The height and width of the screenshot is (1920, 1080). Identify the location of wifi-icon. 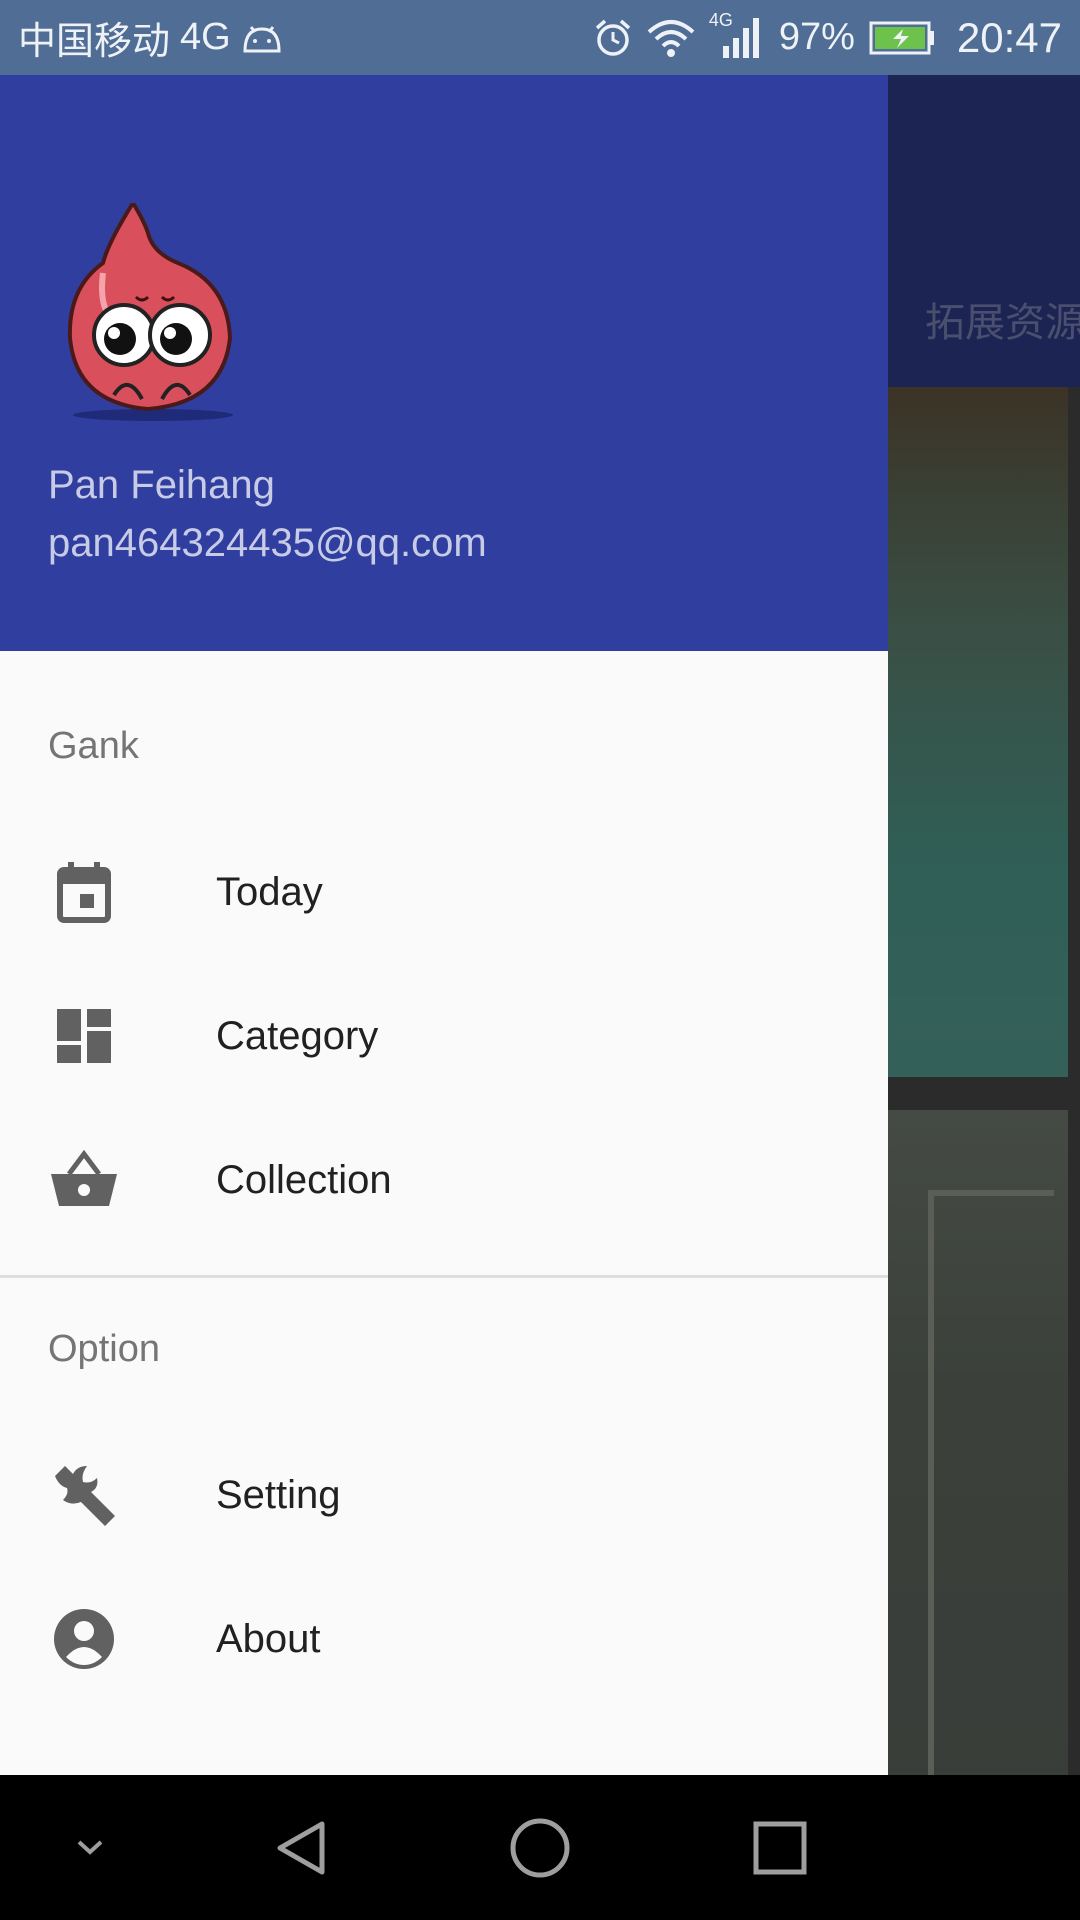
(671, 38).